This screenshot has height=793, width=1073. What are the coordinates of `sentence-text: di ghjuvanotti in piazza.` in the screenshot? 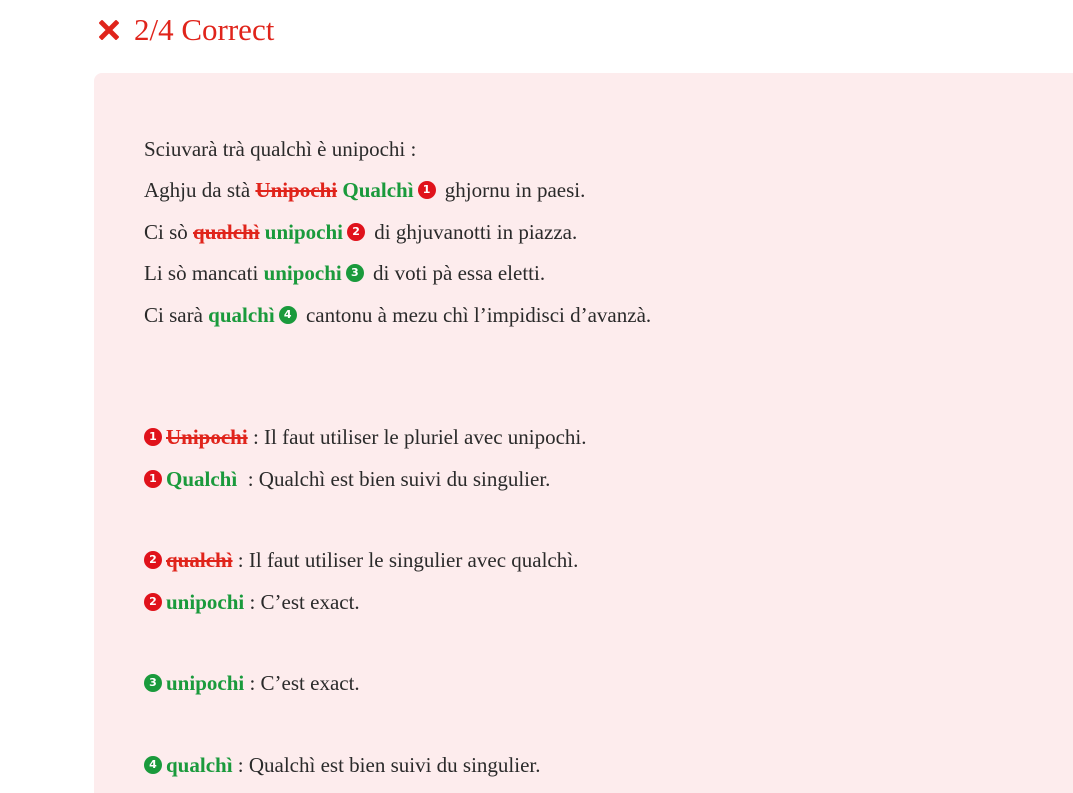 It's located at (473, 231).